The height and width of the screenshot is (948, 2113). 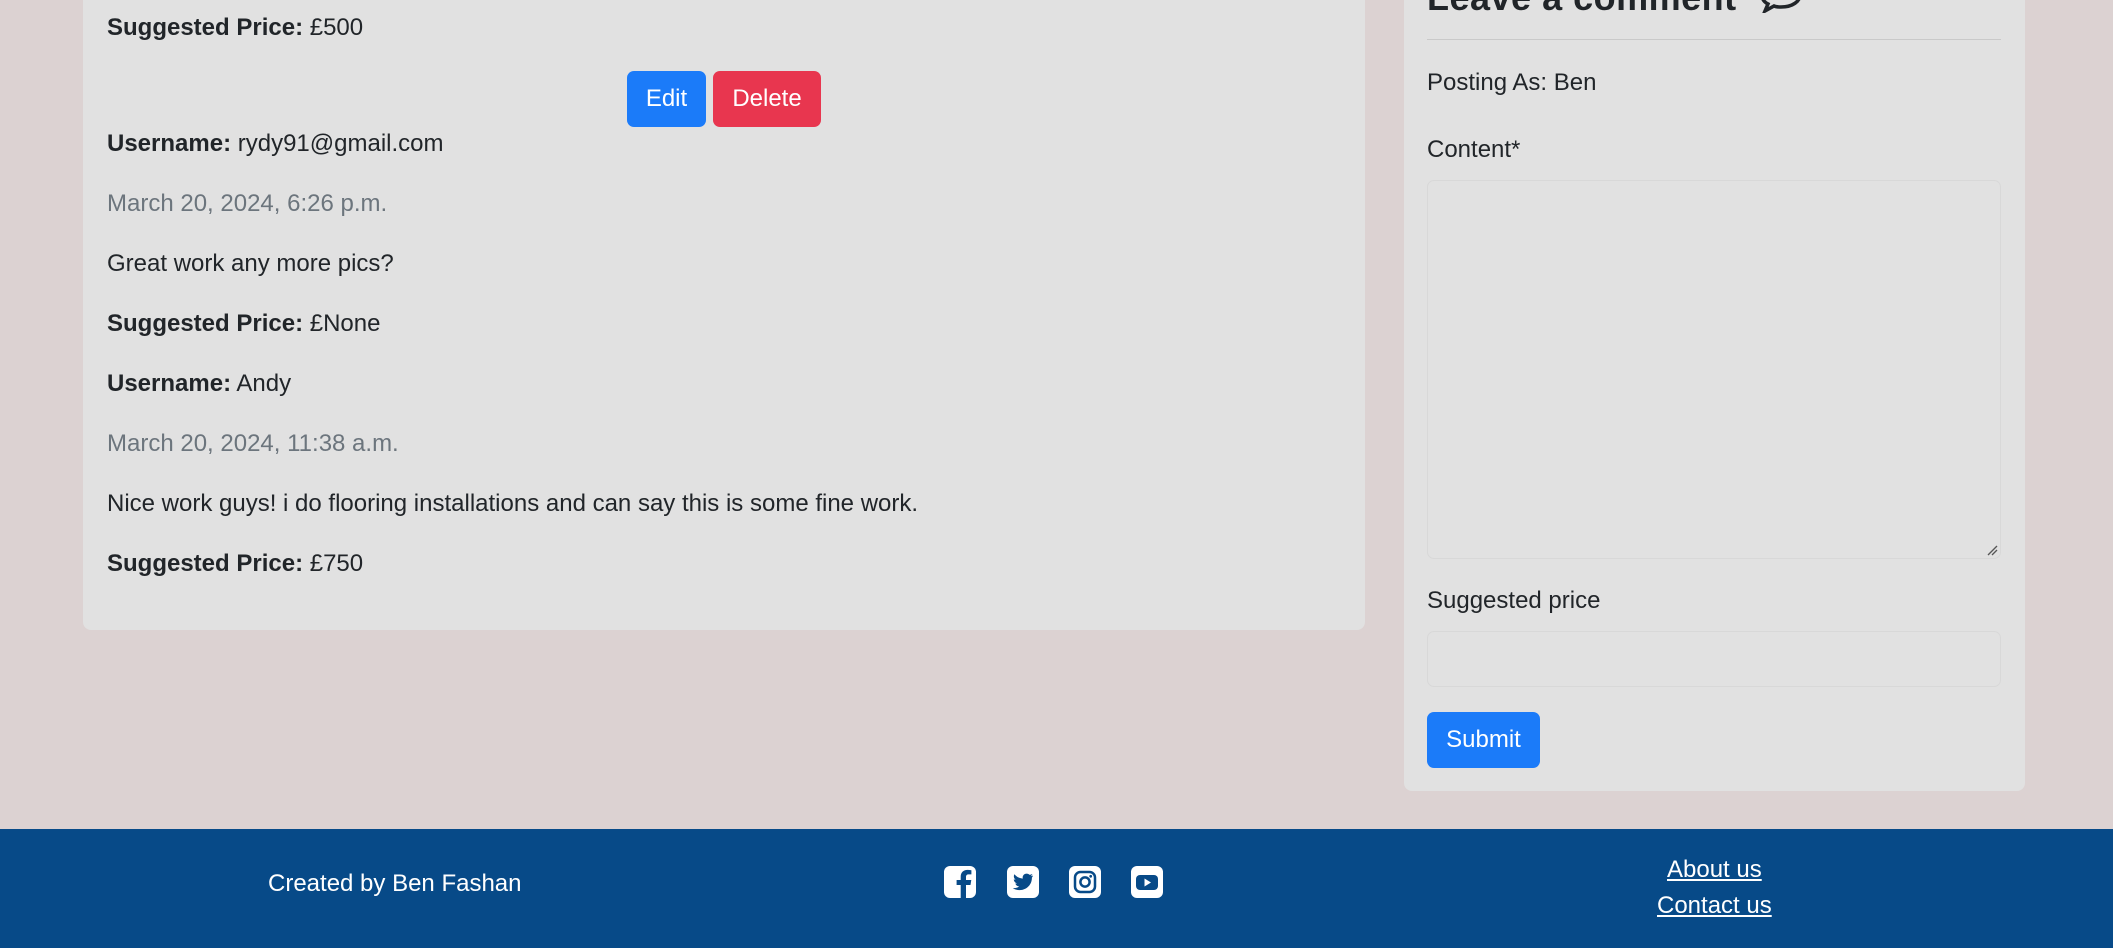 I want to click on username-value: rydy91@gmail.com, so click(x=337, y=143).